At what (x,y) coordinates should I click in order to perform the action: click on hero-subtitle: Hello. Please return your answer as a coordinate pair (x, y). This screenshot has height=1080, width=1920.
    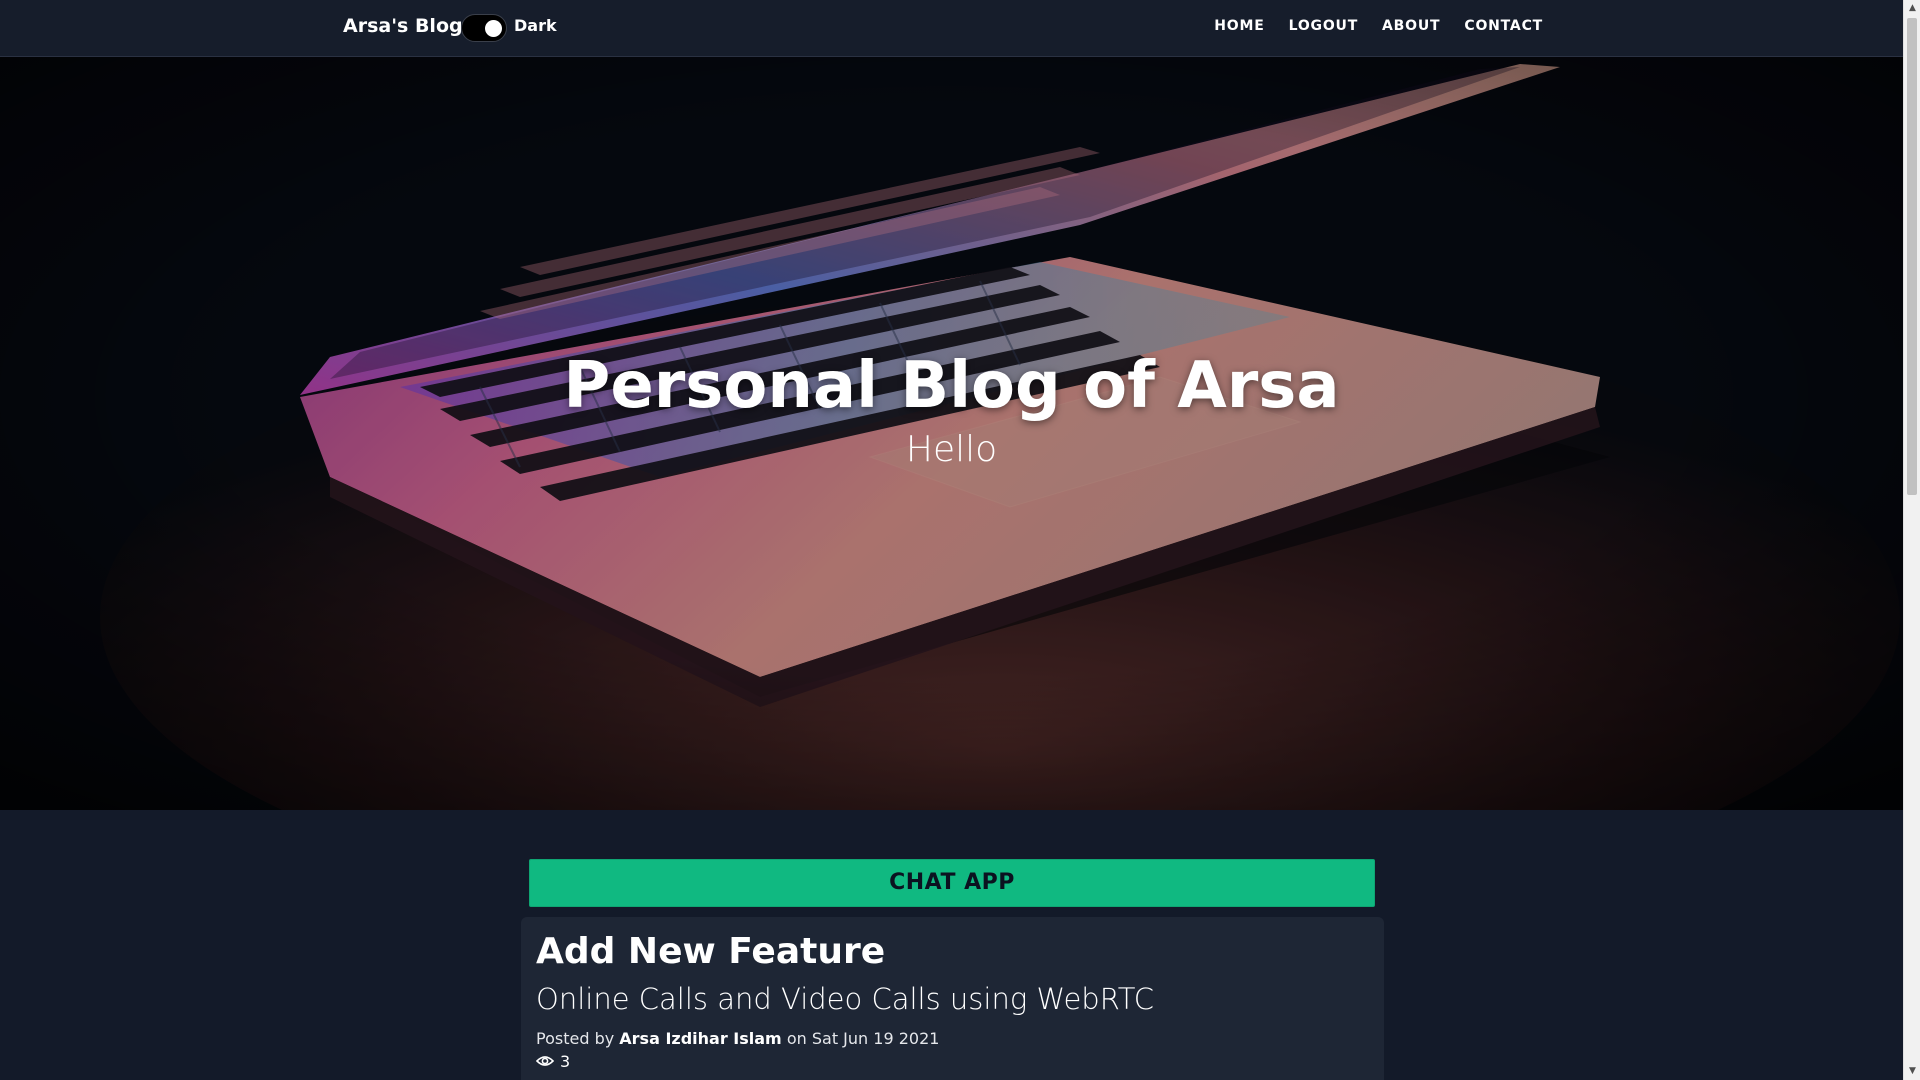
    Looking at the image, I should click on (951, 449).